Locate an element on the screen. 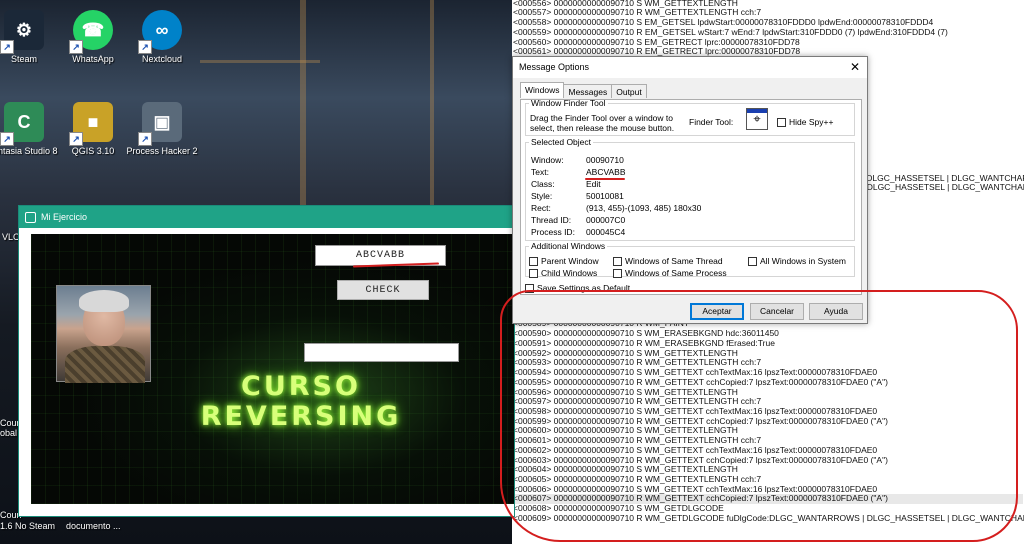  field-value-class: Edit is located at coordinates (593, 184).